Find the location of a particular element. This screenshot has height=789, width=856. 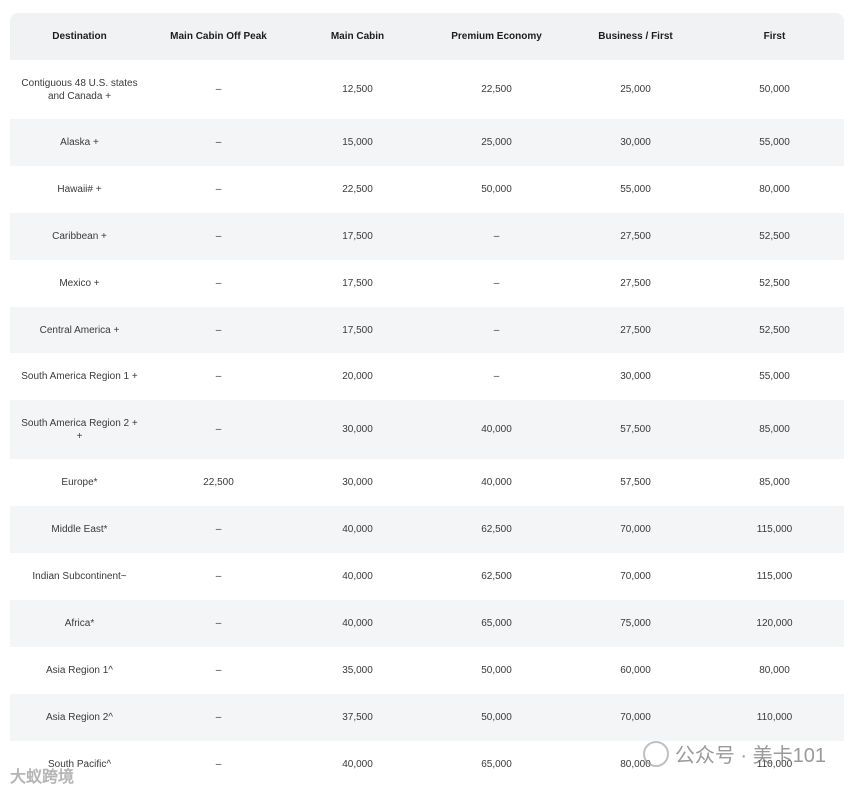

table-row: Africa* – 40,000 65,000 75,000 120,000 is located at coordinates (427, 623).